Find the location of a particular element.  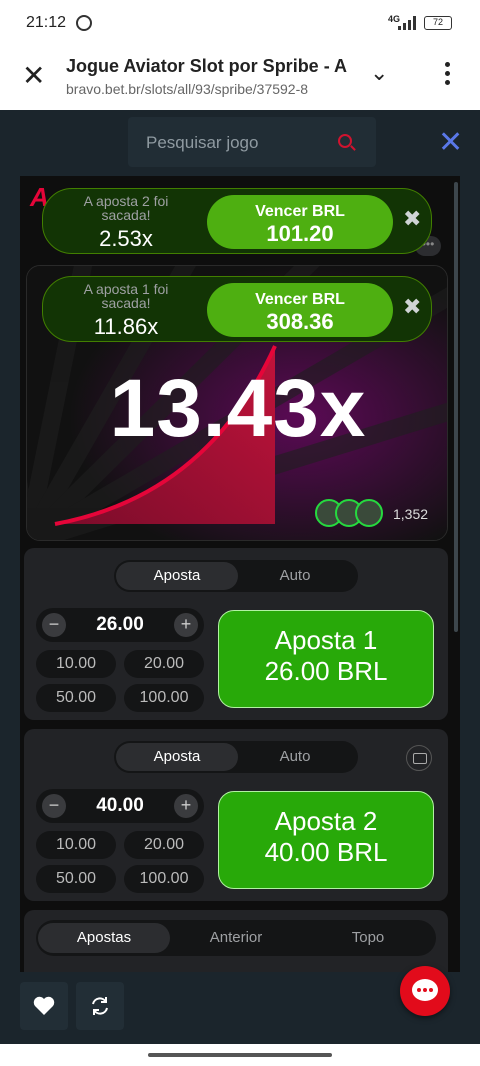

bet-amount-input: 40.00 is located at coordinates (120, 806).